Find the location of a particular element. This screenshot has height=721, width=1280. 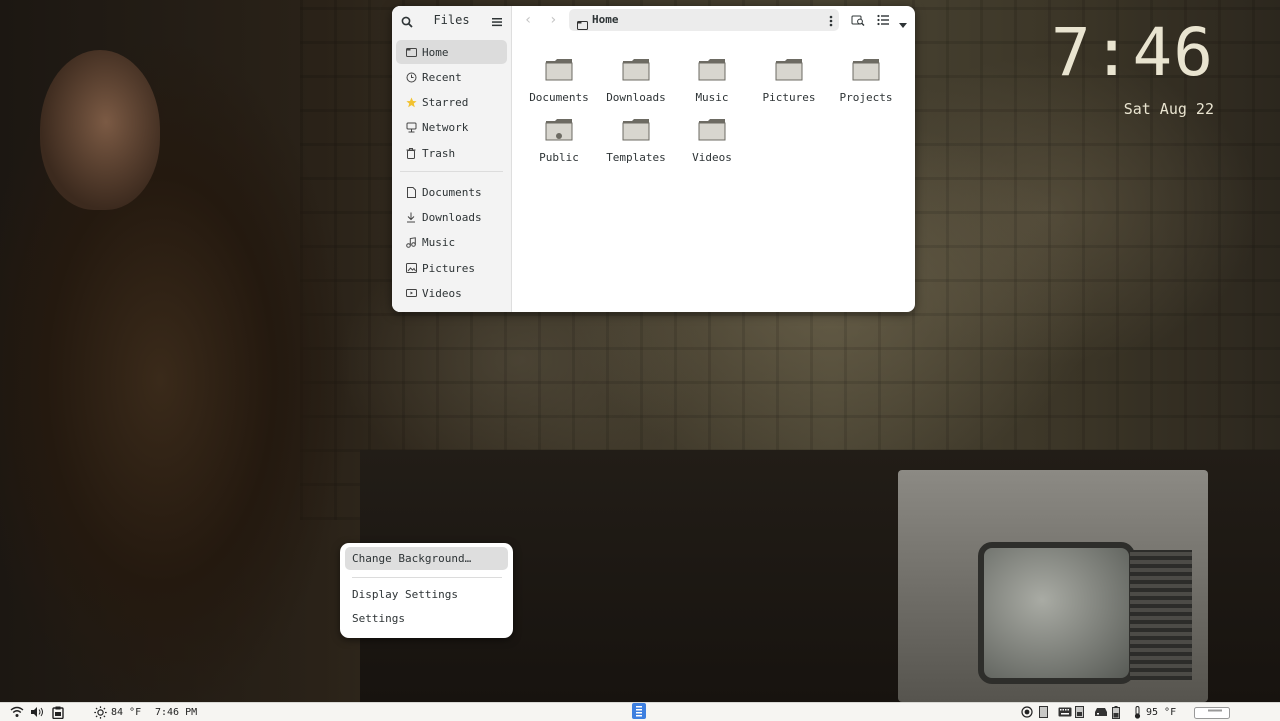

public-folder-icon is located at coordinates (559, 130).